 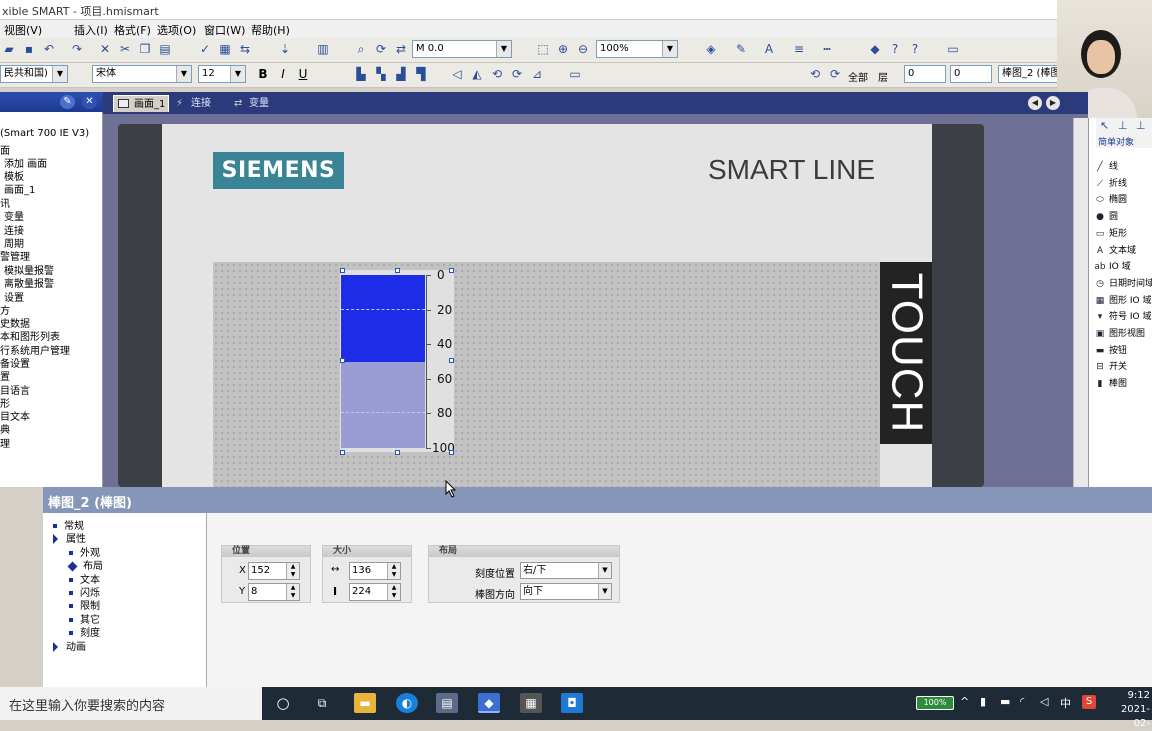 What do you see at coordinates (323, 49) in the screenshot?
I see `simulate-icon: ▥` at bounding box center [323, 49].